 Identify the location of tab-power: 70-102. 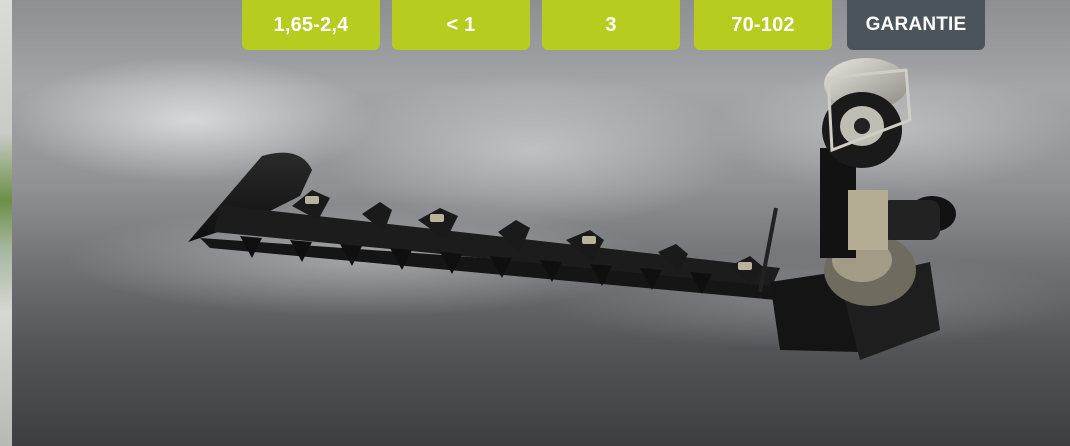
(763, 25).